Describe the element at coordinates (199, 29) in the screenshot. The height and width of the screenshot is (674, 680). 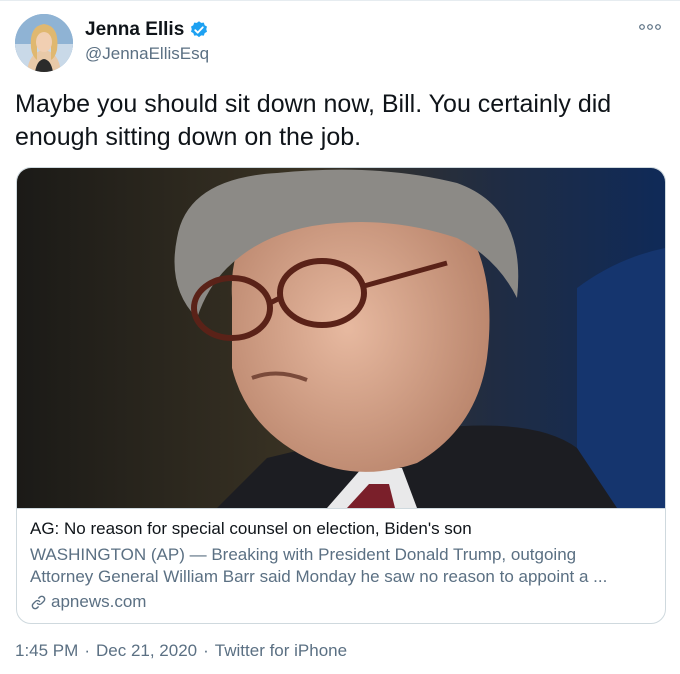
I see `verified-badge-icon` at that location.